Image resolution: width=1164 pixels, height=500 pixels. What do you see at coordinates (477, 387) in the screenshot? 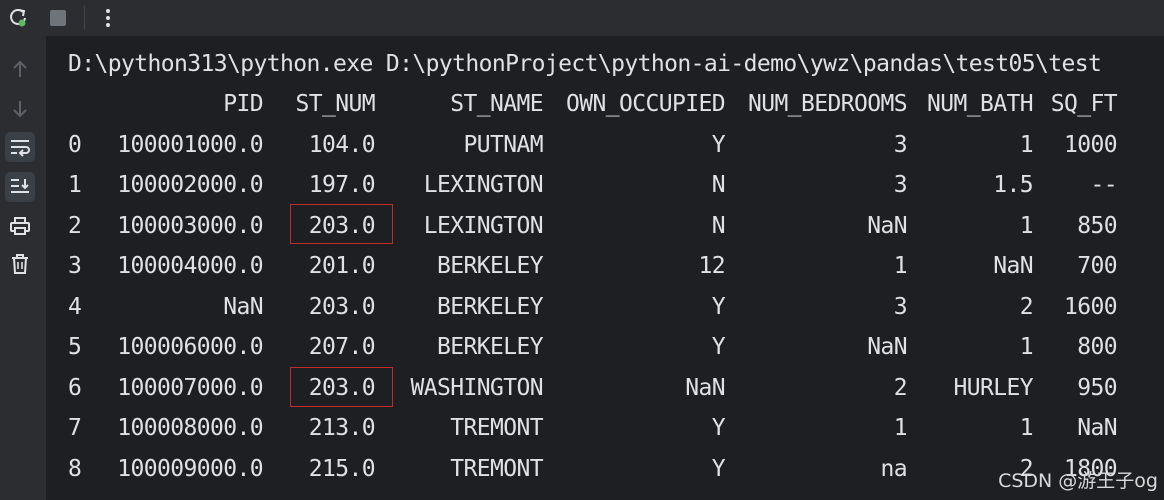
I see `table-cell: WASHINGTON` at bounding box center [477, 387].